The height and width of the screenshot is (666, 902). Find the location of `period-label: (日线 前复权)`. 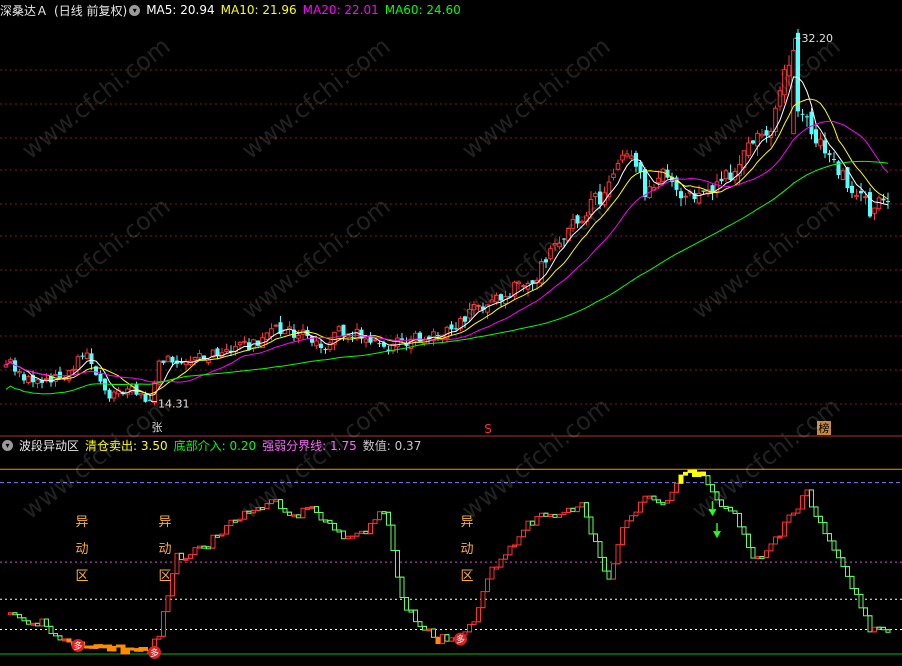

period-label: (日线 前复权) is located at coordinates (90, 10).